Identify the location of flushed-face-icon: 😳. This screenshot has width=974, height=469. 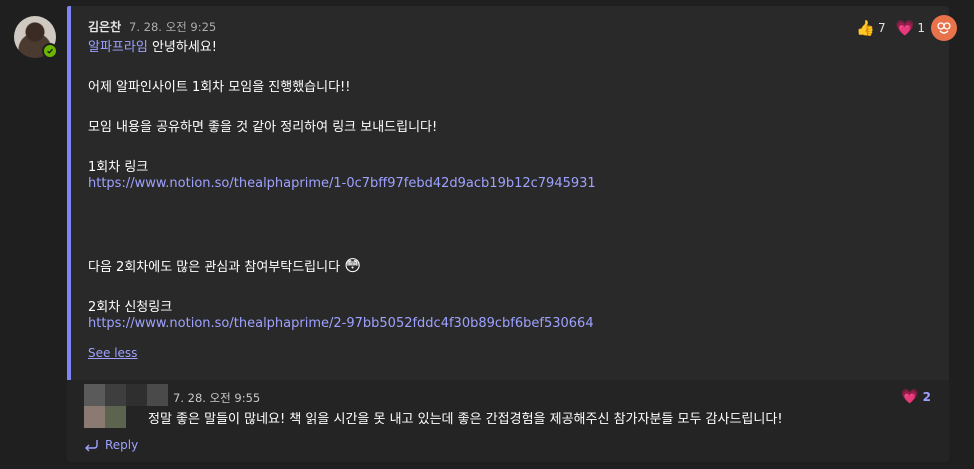
(352, 265).